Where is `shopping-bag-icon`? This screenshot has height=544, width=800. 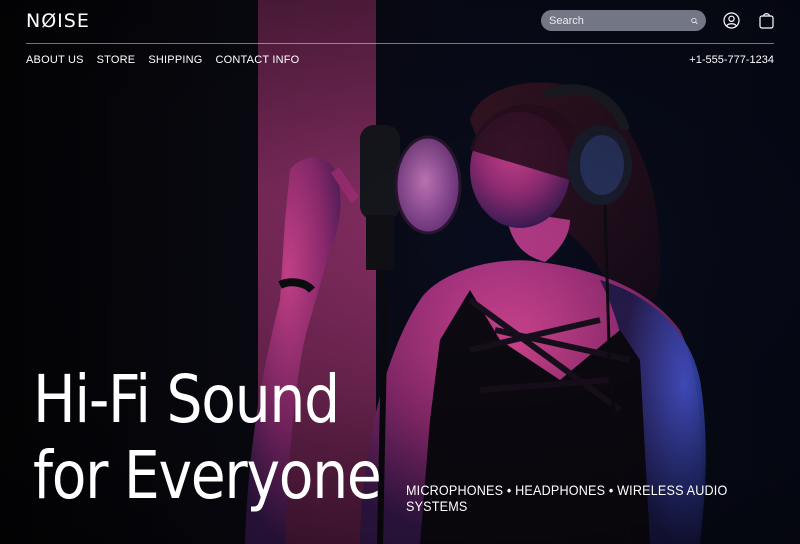
shopping-bag-icon is located at coordinates (766, 20).